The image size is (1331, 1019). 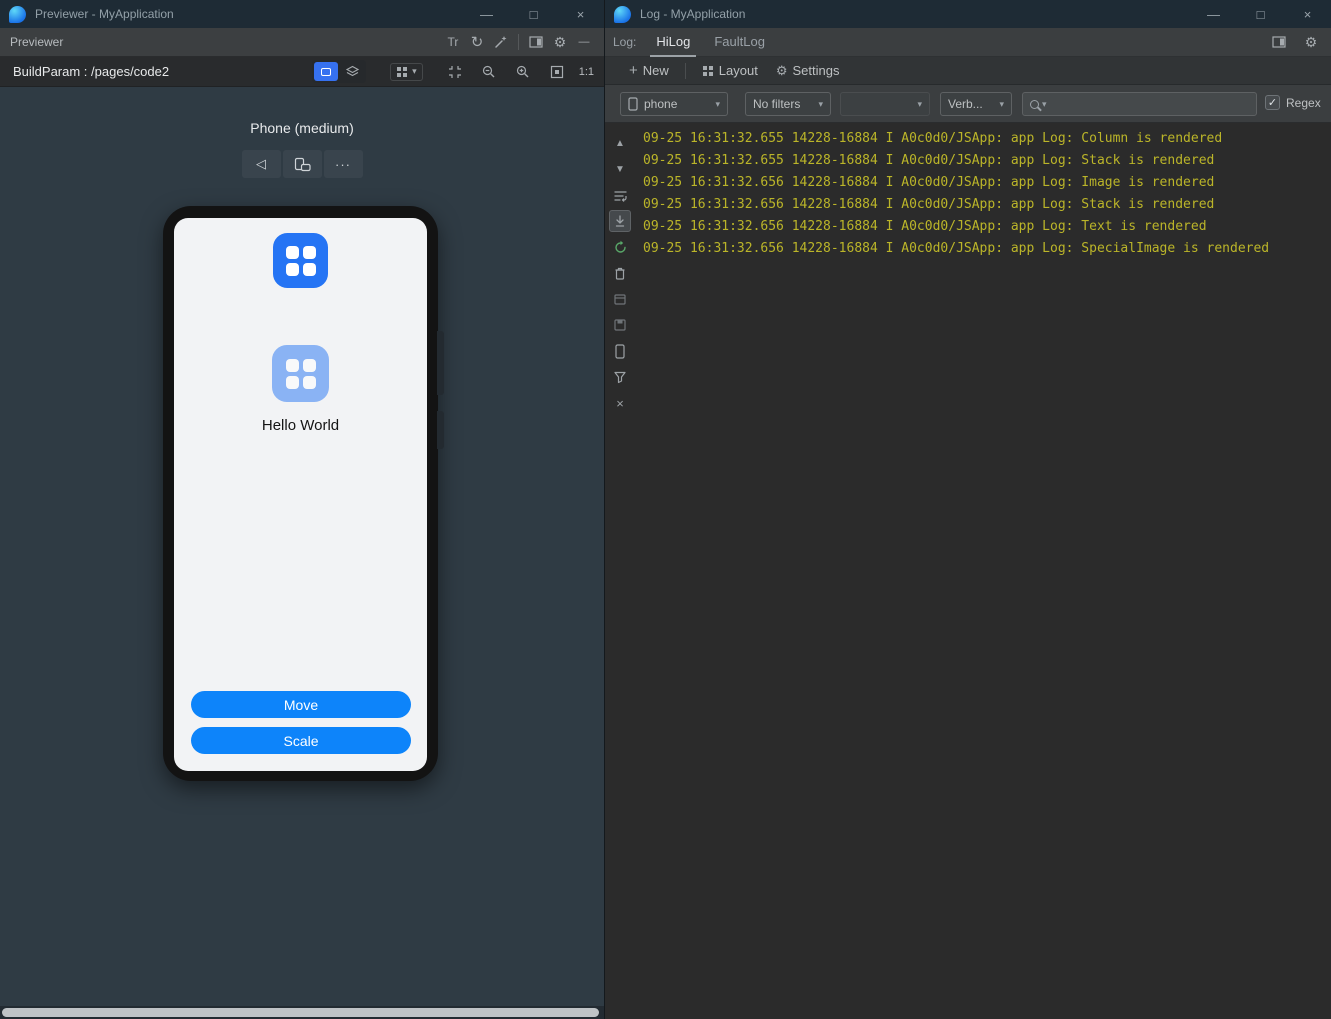 I want to click on app-image-glyph, so click(x=300, y=373).